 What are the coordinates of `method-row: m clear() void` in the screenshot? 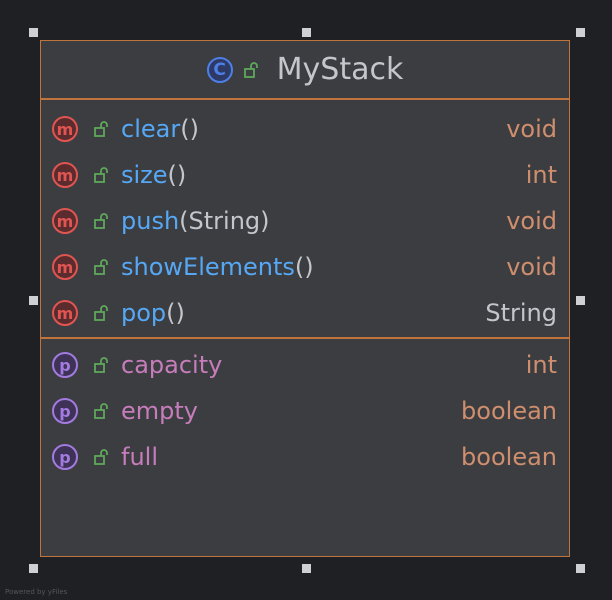 It's located at (305, 129).